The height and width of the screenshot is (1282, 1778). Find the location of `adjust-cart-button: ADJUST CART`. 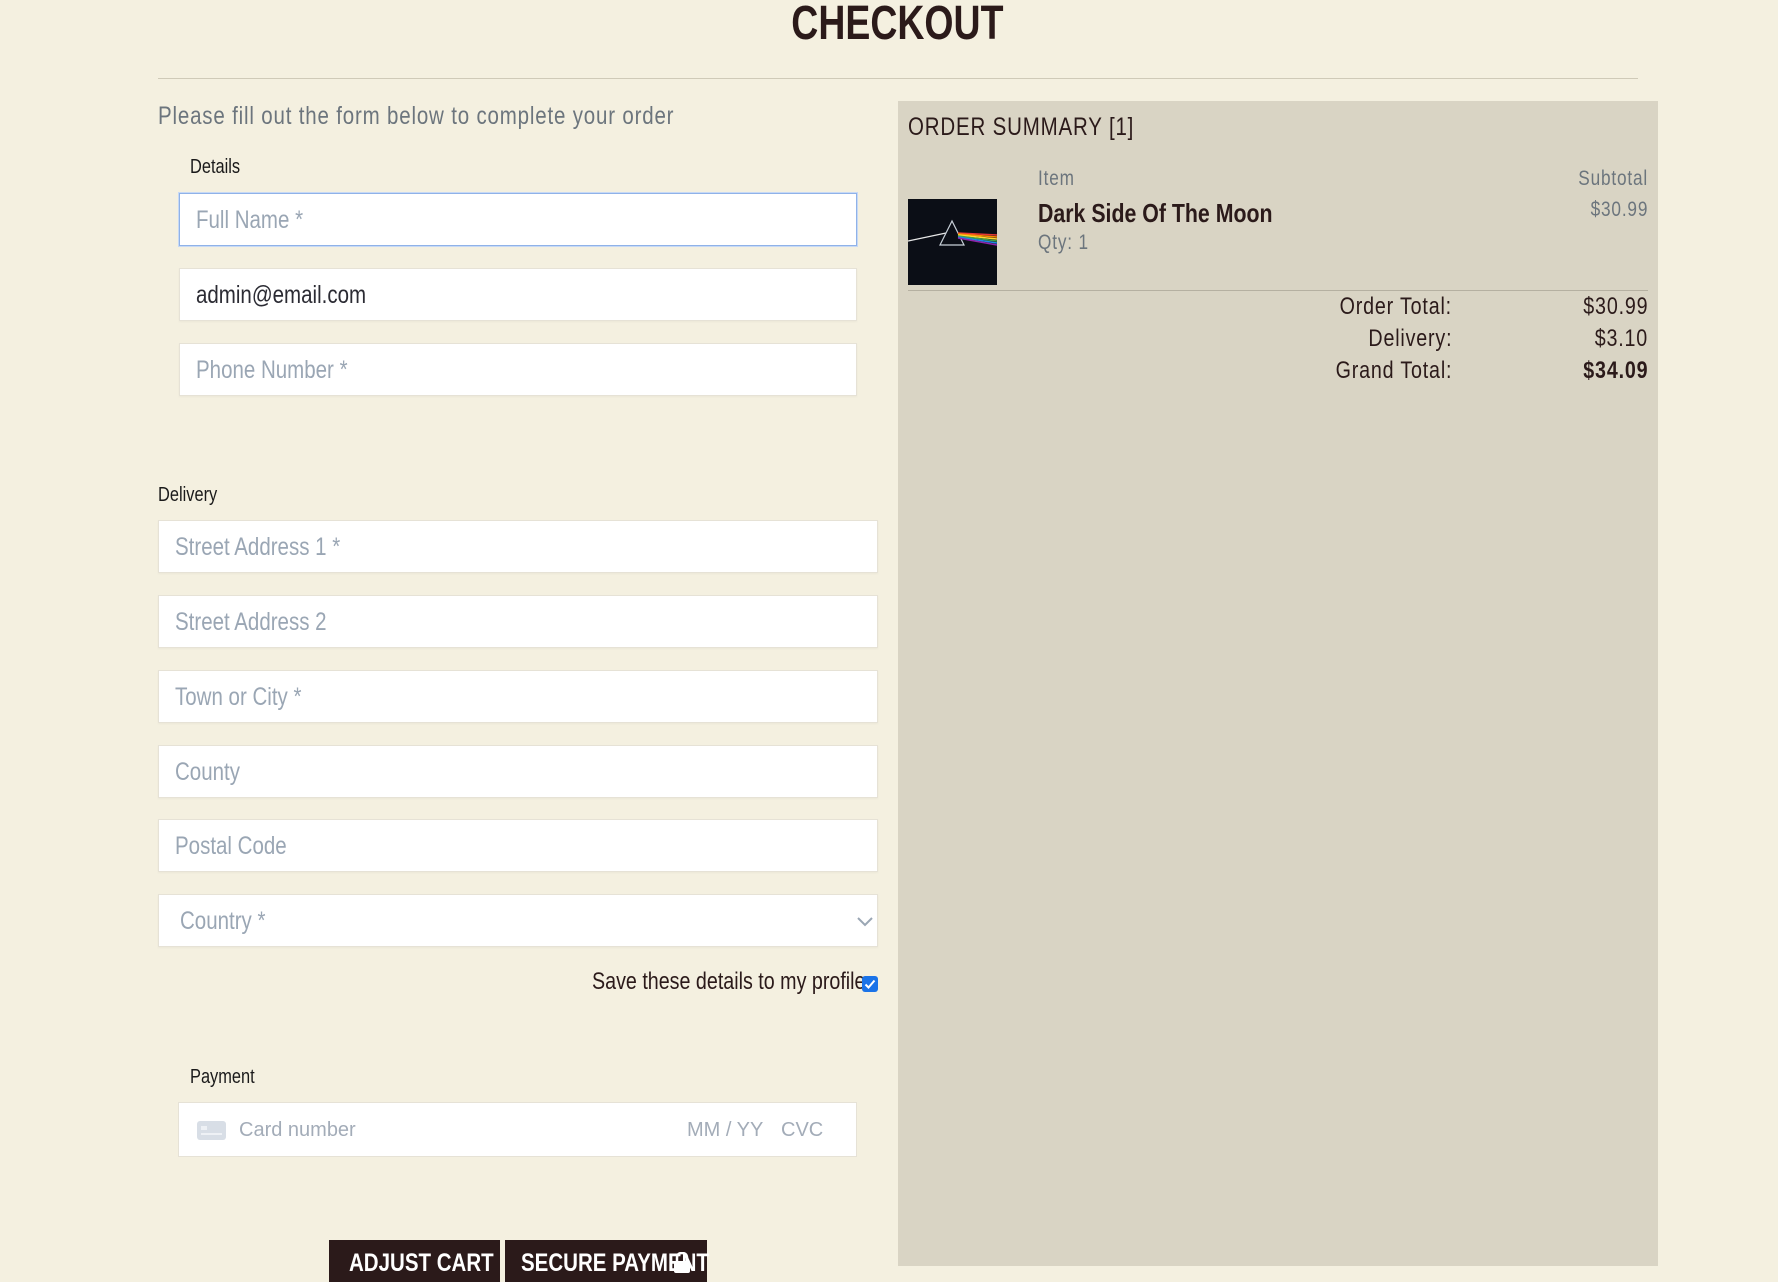

adjust-cart-button: ADJUST CART is located at coordinates (414, 1261).